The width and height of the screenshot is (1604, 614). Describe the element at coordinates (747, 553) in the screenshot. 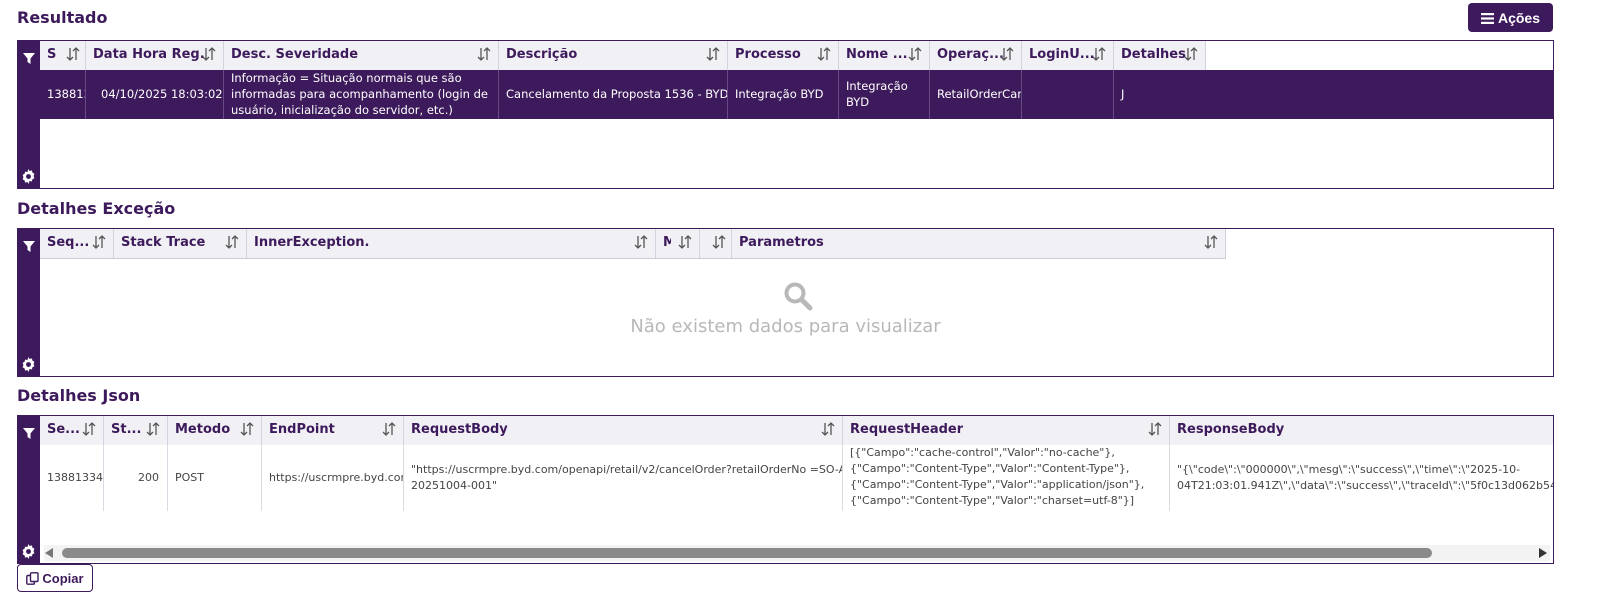

I see `scrollbar-thumb` at that location.